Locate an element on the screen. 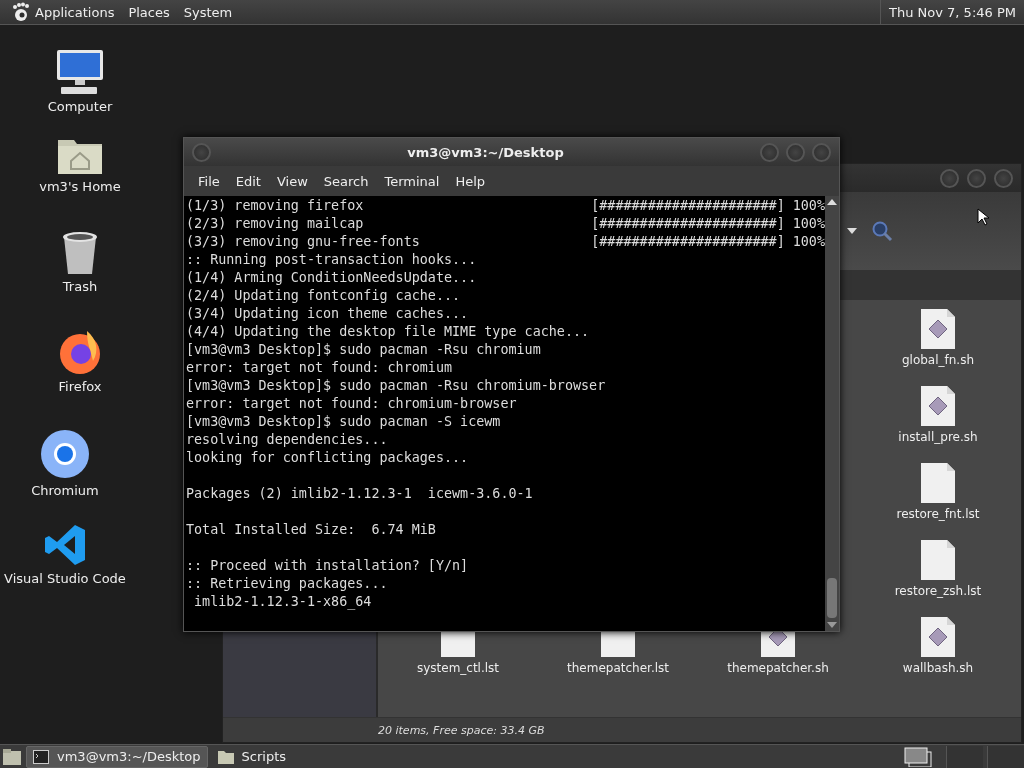  terminal-line: [vm3@vm3 Desktop]$ sudo pacman -S icewm is located at coordinates (343, 422).